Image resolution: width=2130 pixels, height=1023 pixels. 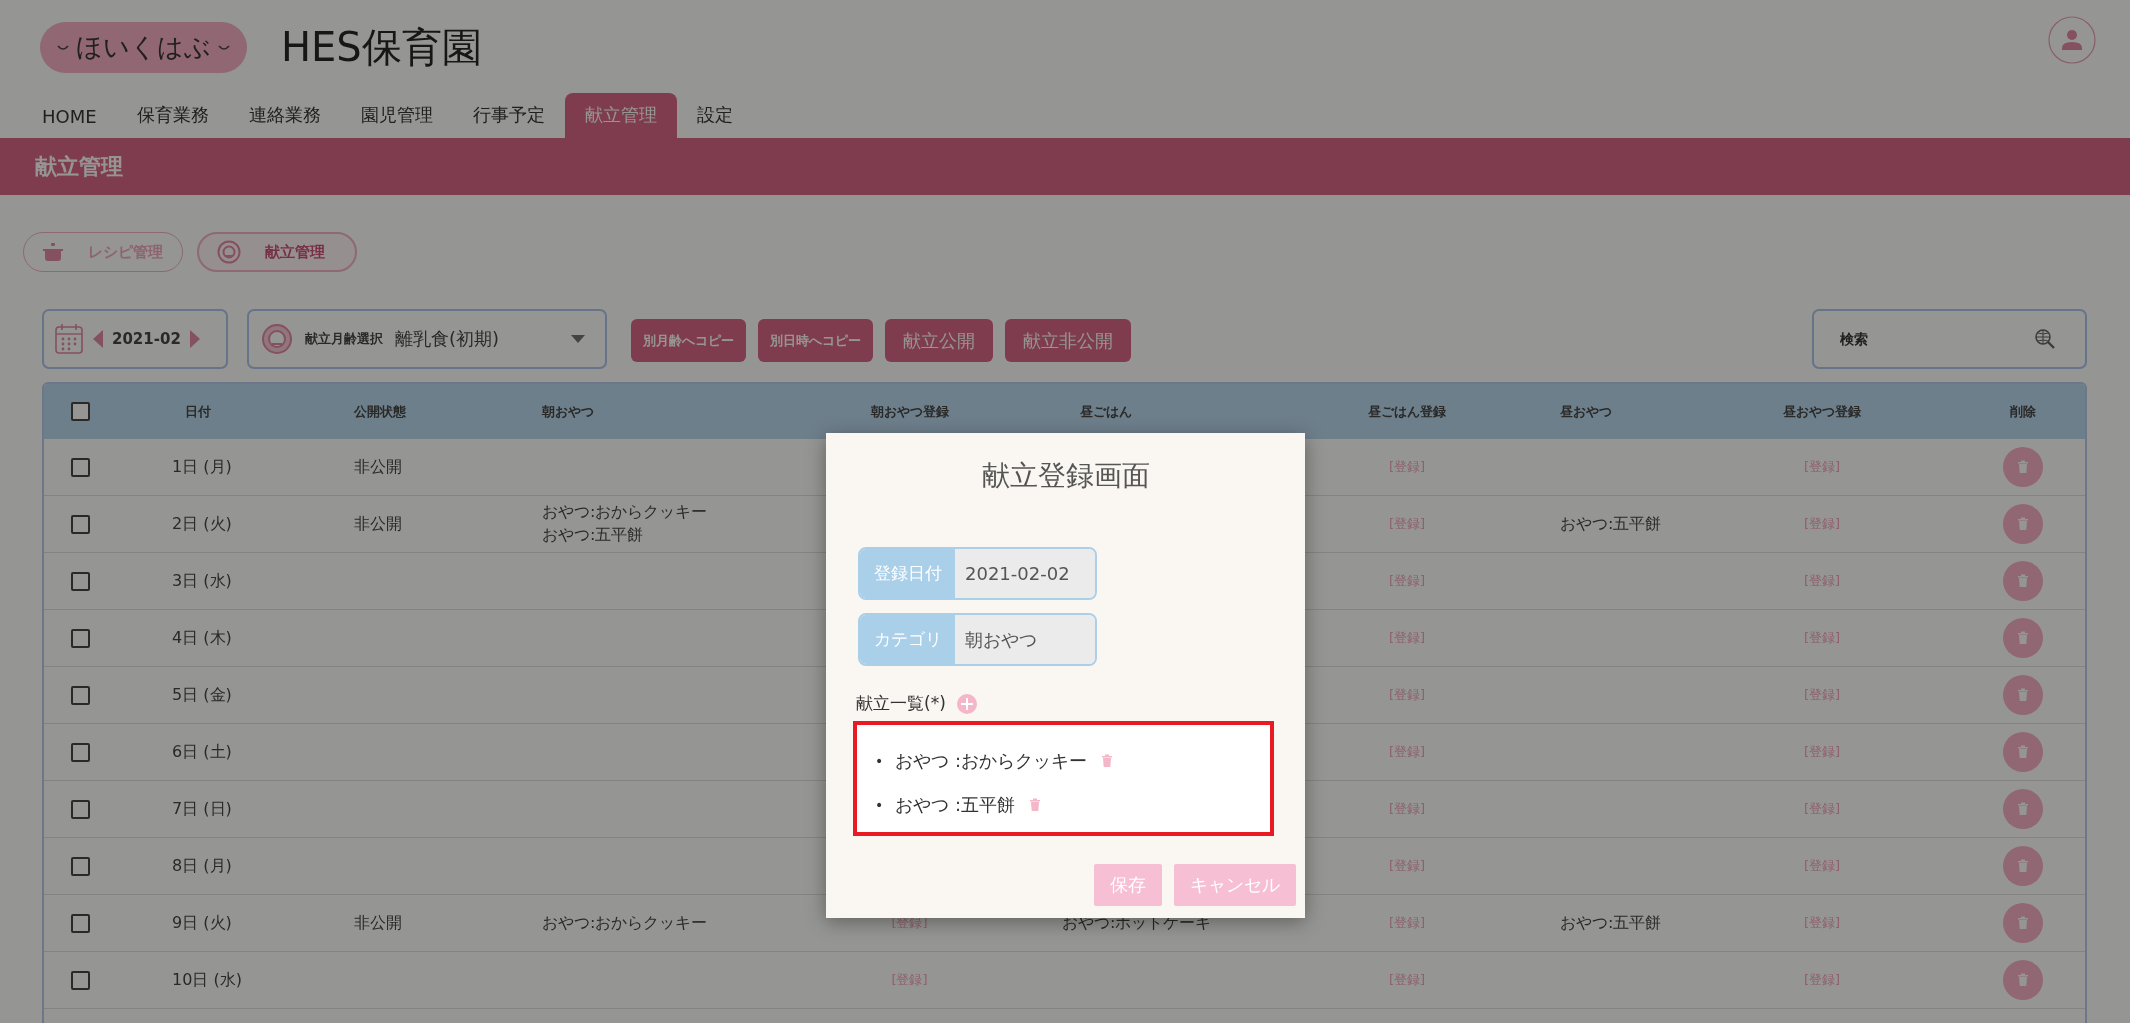 What do you see at coordinates (2022, 411) in the screenshot?
I see `column-header: 削除` at bounding box center [2022, 411].